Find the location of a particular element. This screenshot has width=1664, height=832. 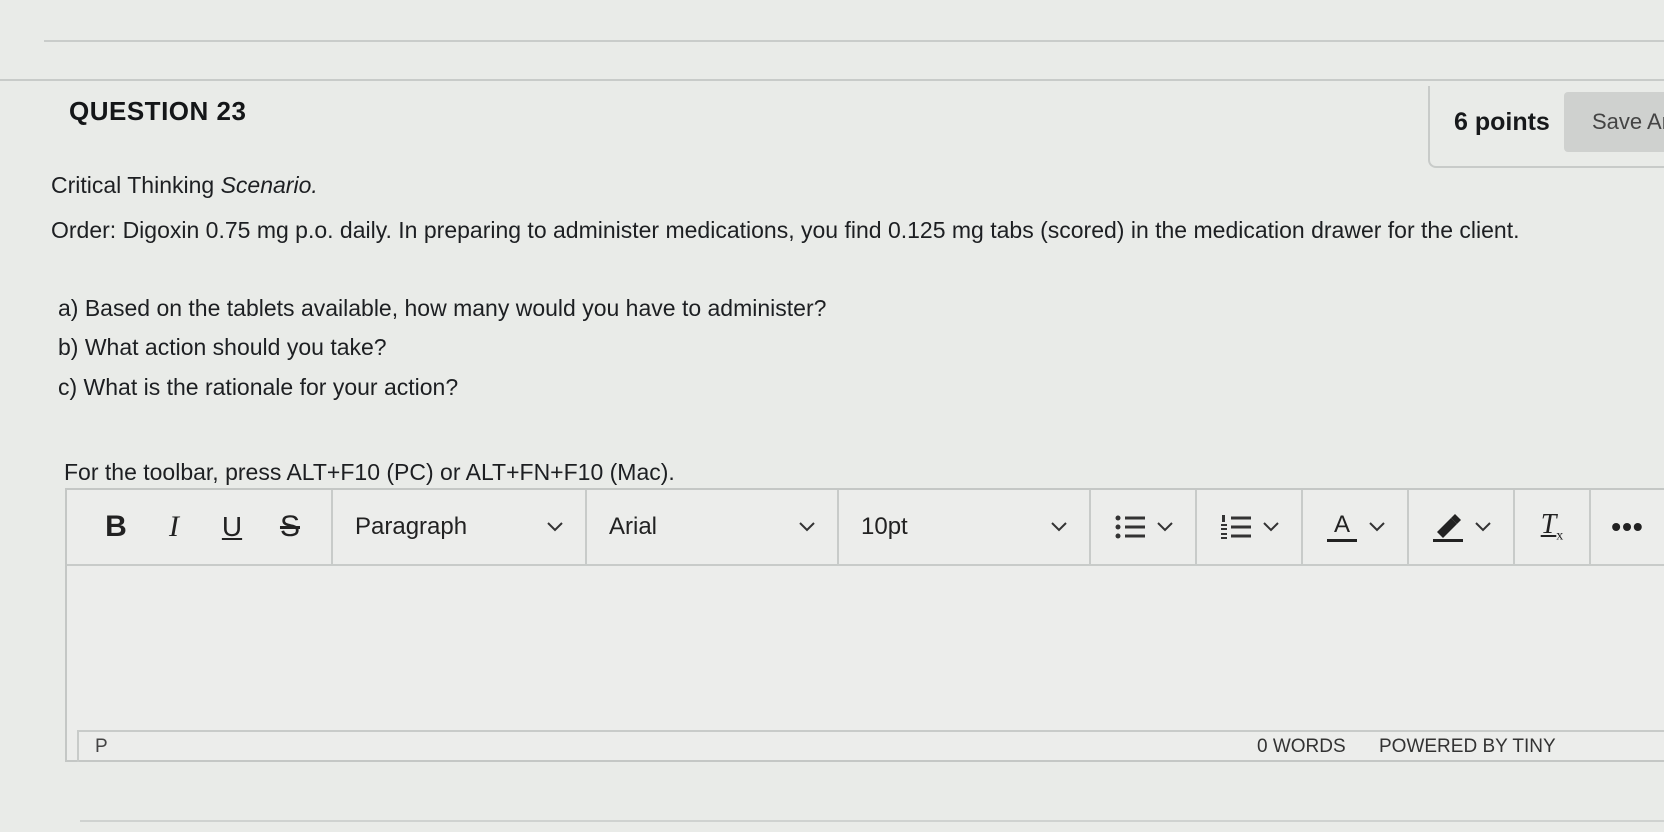

bold-button: B is located at coordinates (116, 527).